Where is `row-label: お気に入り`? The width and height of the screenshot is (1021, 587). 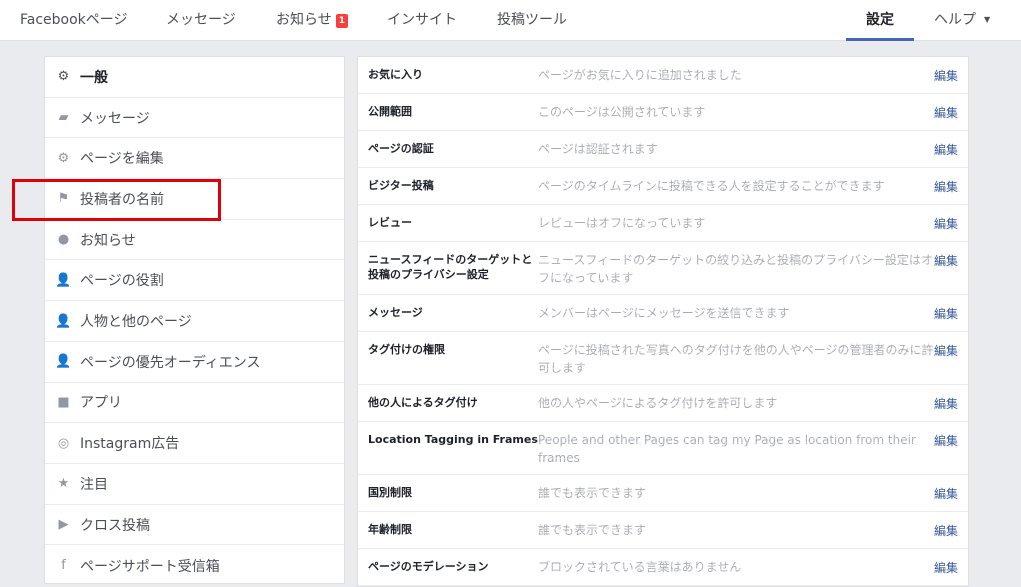 row-label: お気に入り is located at coordinates (395, 74).